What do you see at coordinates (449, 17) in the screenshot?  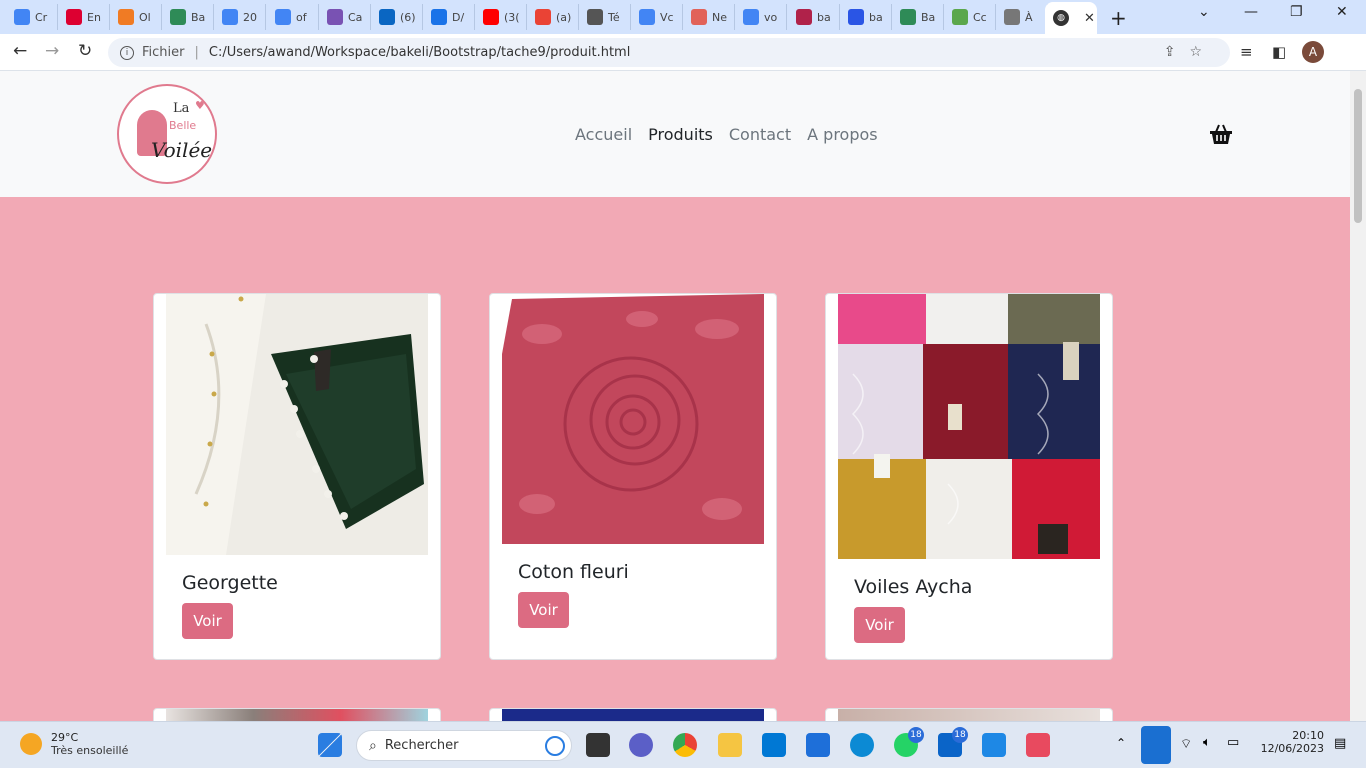 I see `tab-item: D/` at bounding box center [449, 17].